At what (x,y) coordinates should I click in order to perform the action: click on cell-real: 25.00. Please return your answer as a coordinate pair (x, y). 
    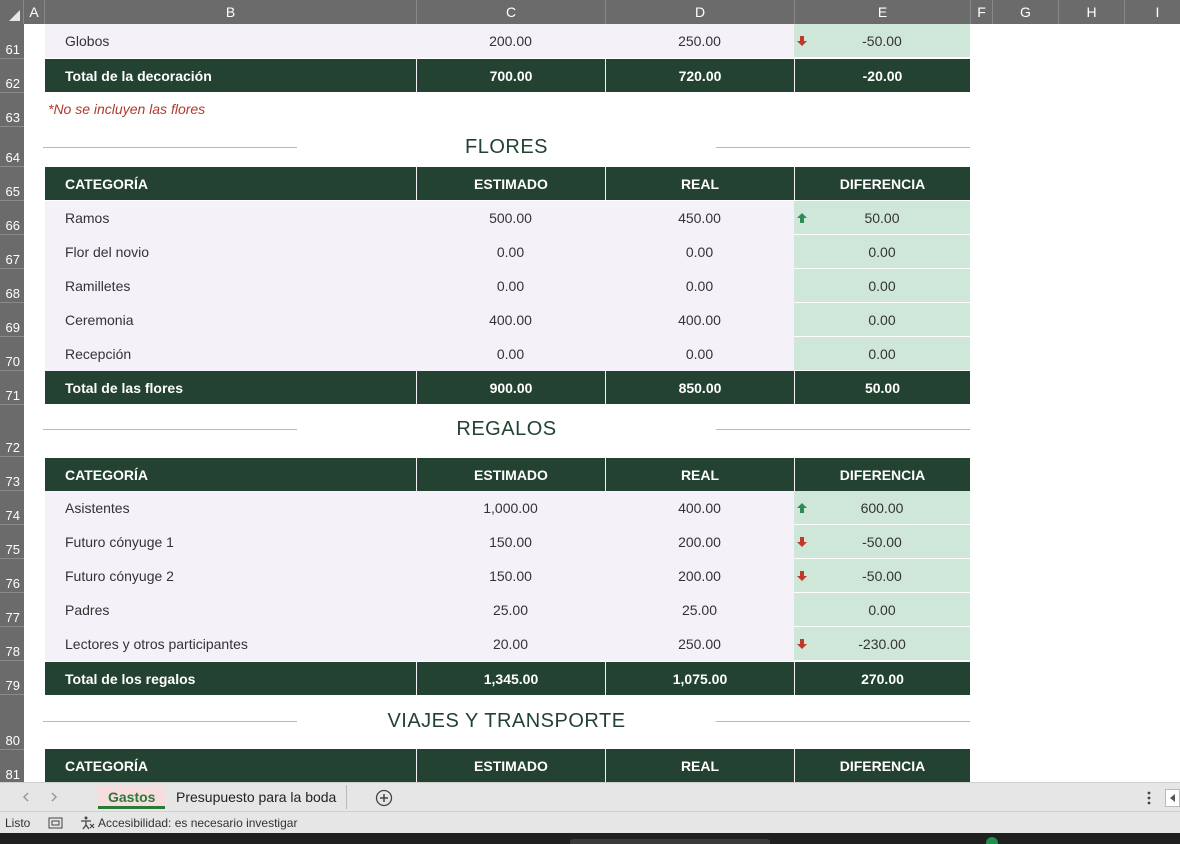
    Looking at the image, I should click on (699, 610).